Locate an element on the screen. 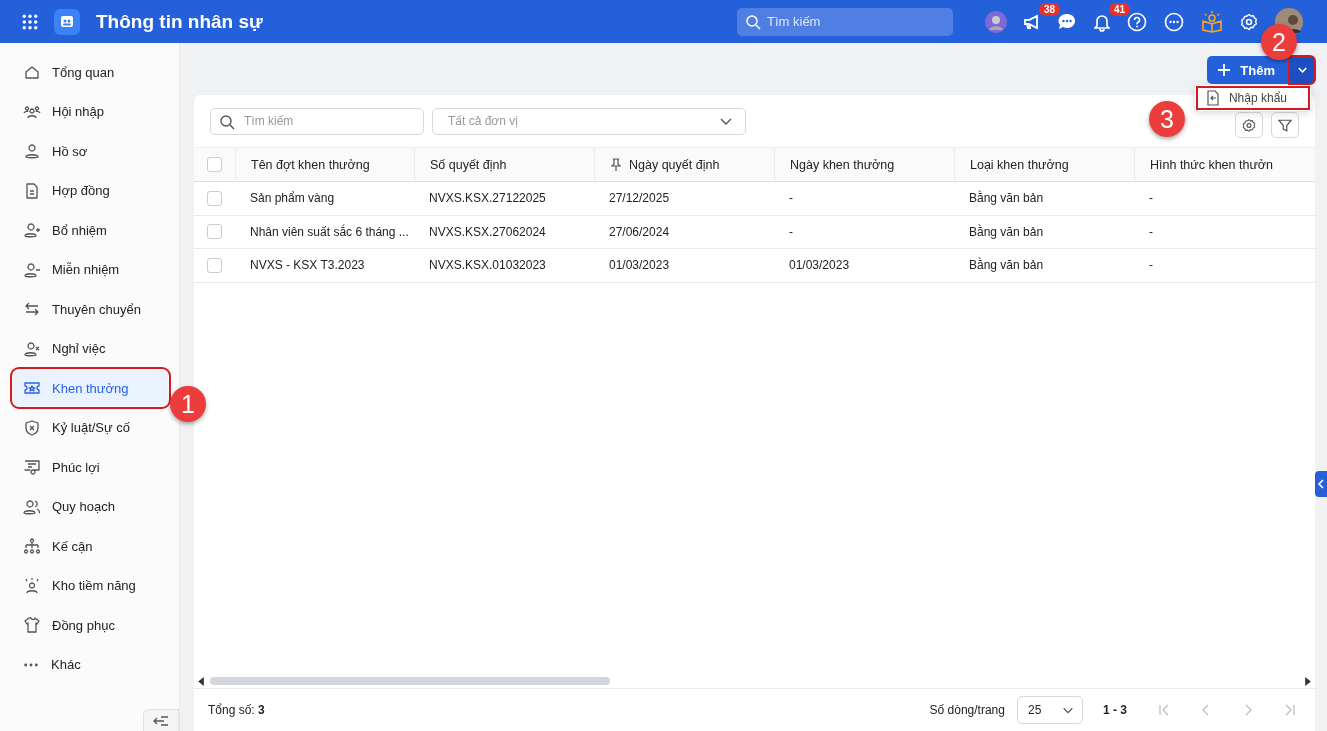 The width and height of the screenshot is (1327, 731). sidebar-item: Quy hoạch is located at coordinates (90, 506).